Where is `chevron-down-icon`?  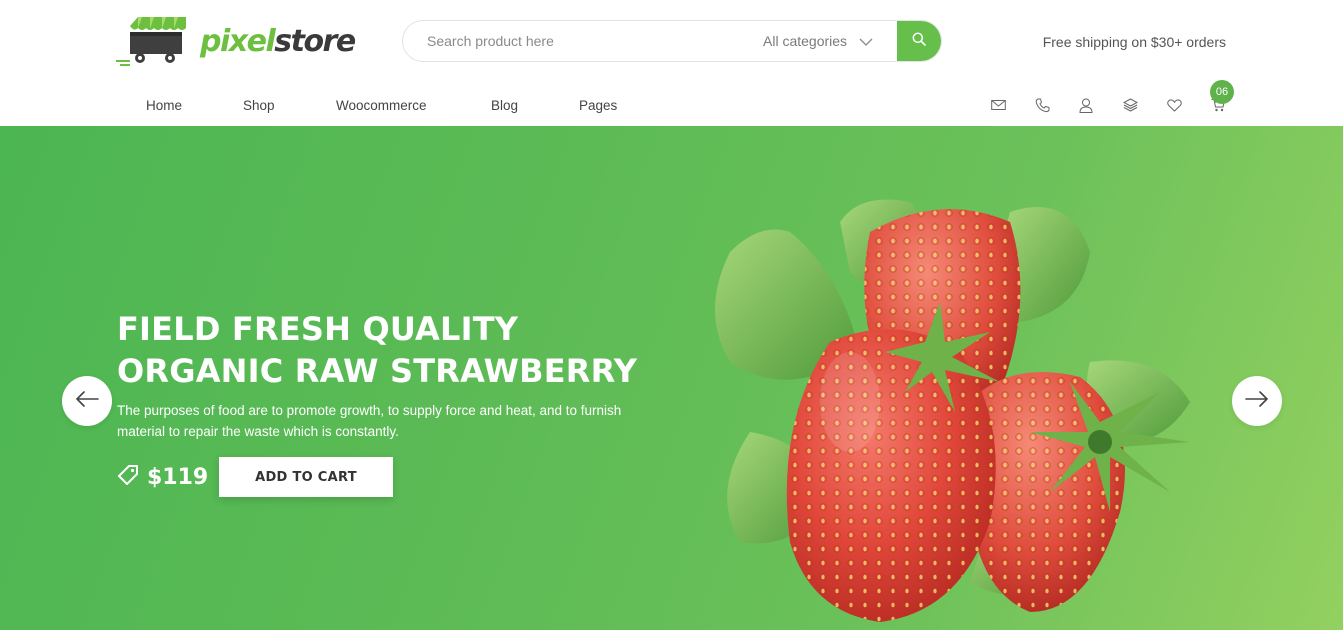 chevron-down-icon is located at coordinates (866, 41).